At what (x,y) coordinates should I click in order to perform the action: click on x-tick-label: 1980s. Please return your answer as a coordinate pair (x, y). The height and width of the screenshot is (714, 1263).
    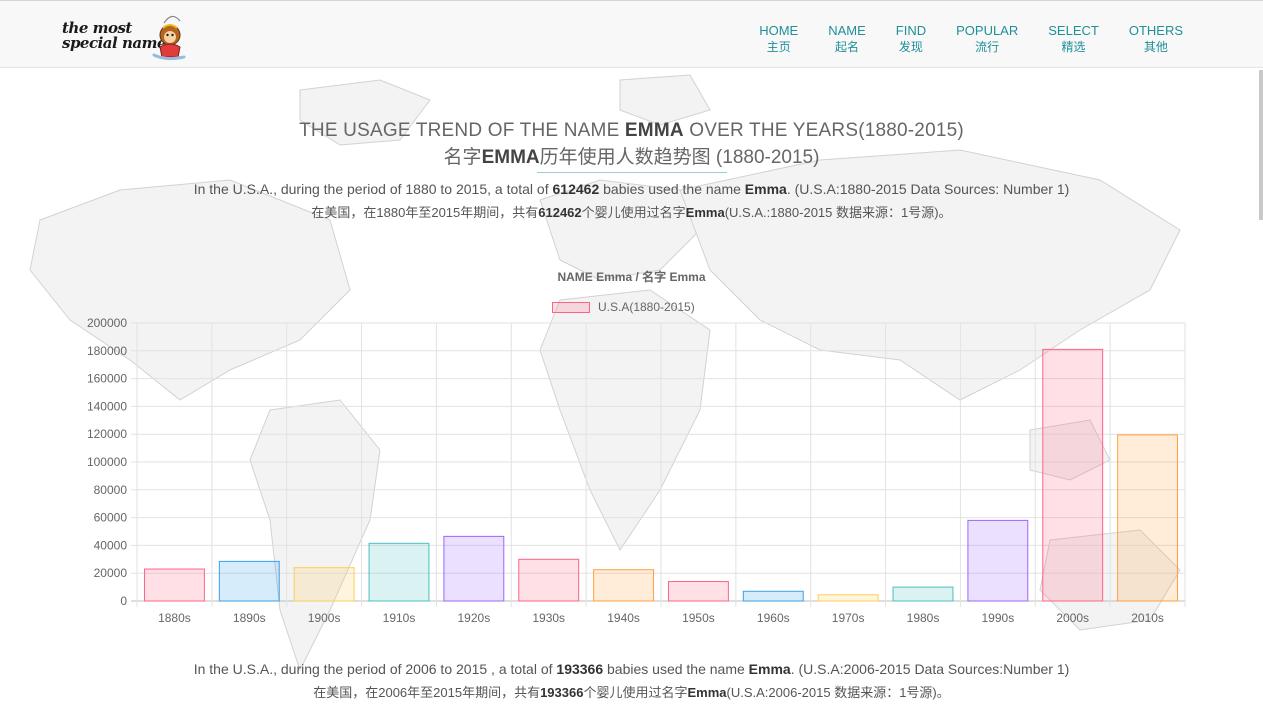
    Looking at the image, I should click on (923, 618).